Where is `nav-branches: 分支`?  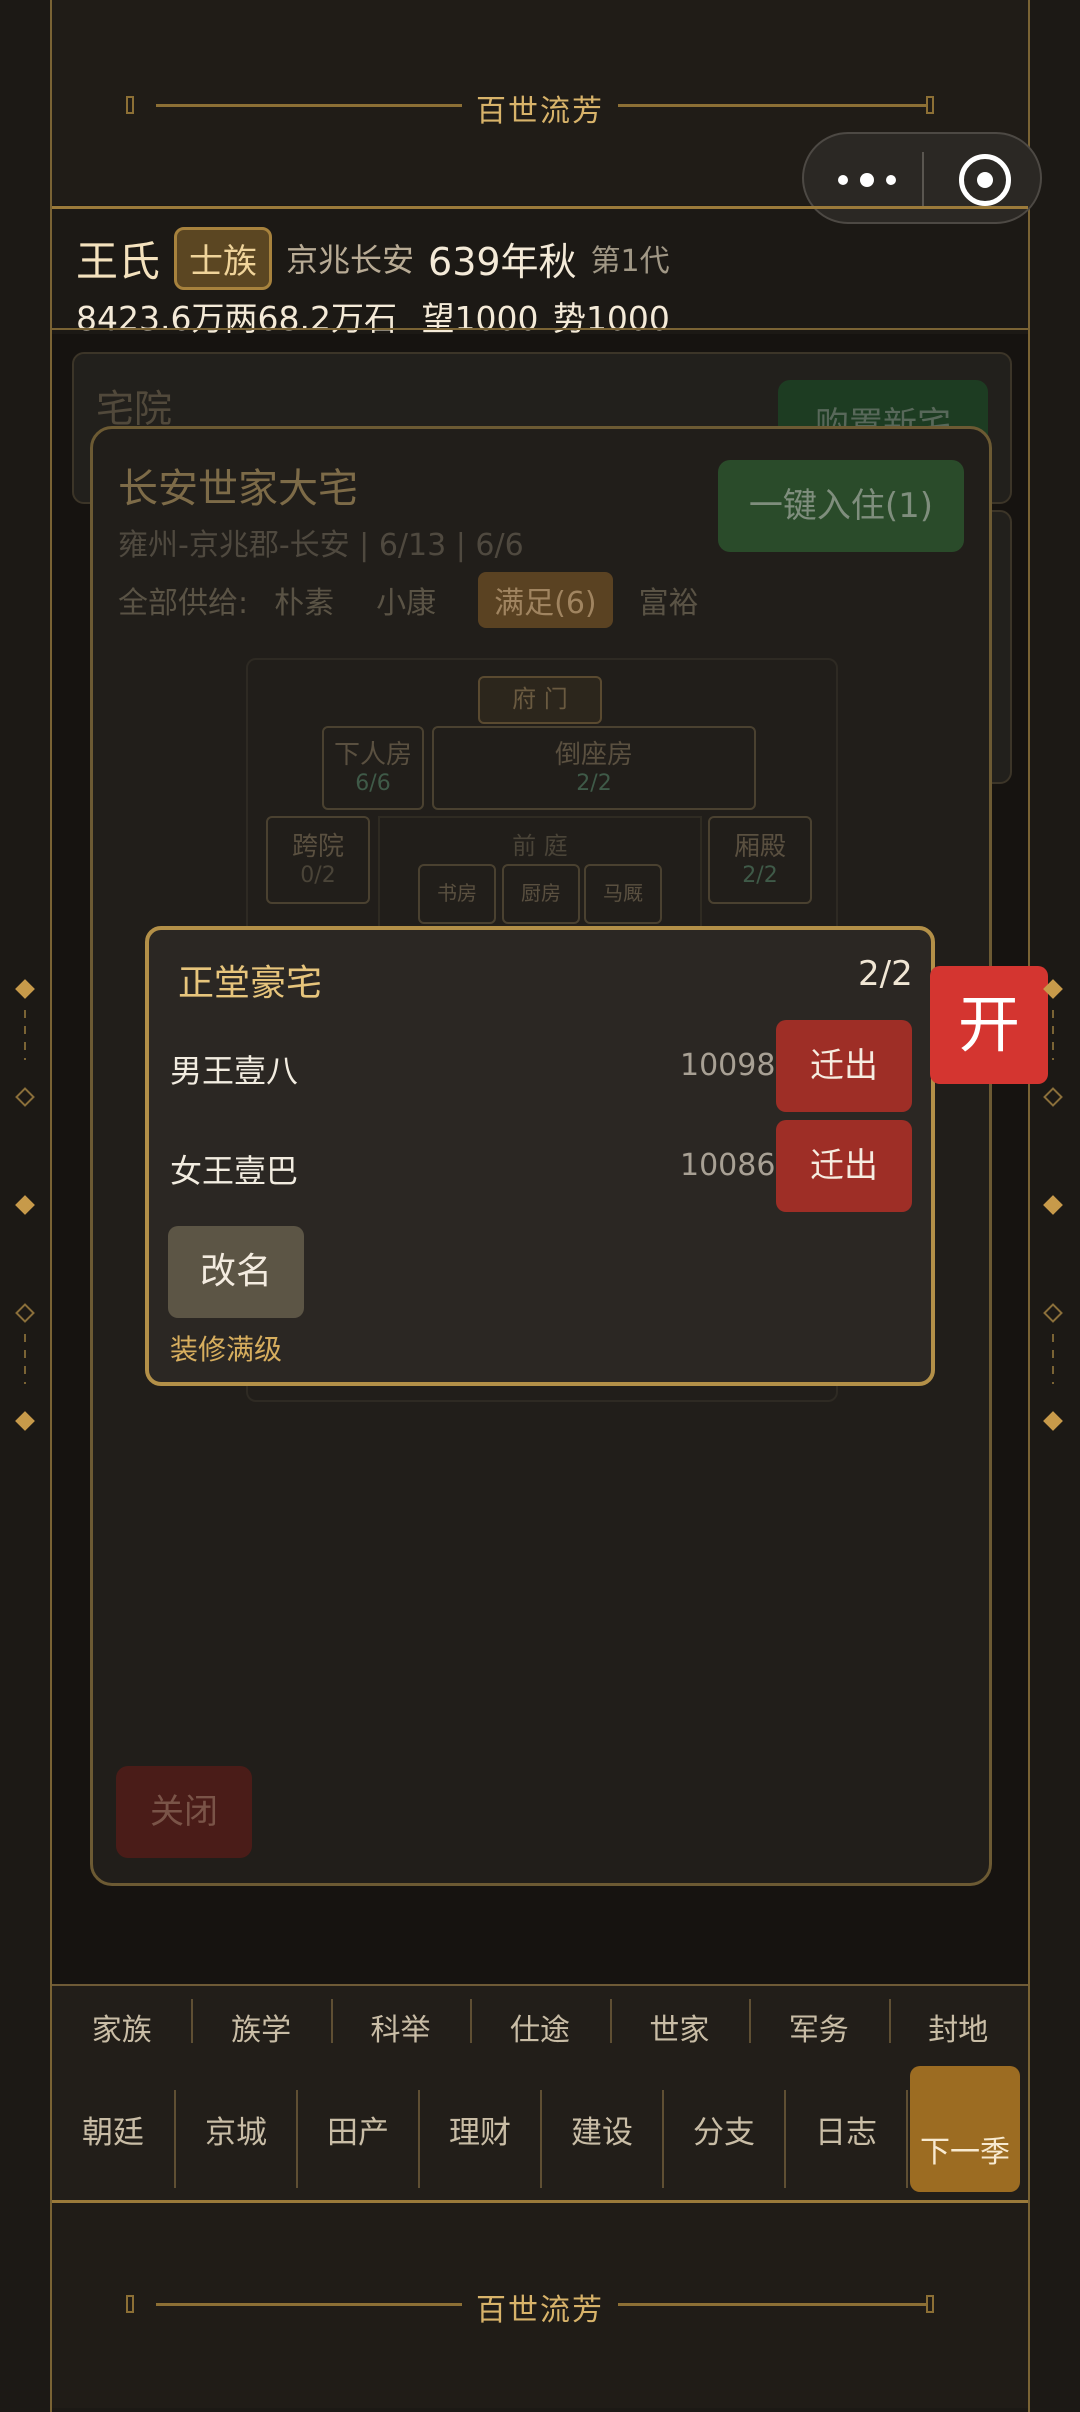 nav-branches: 分支 is located at coordinates (724, 2133).